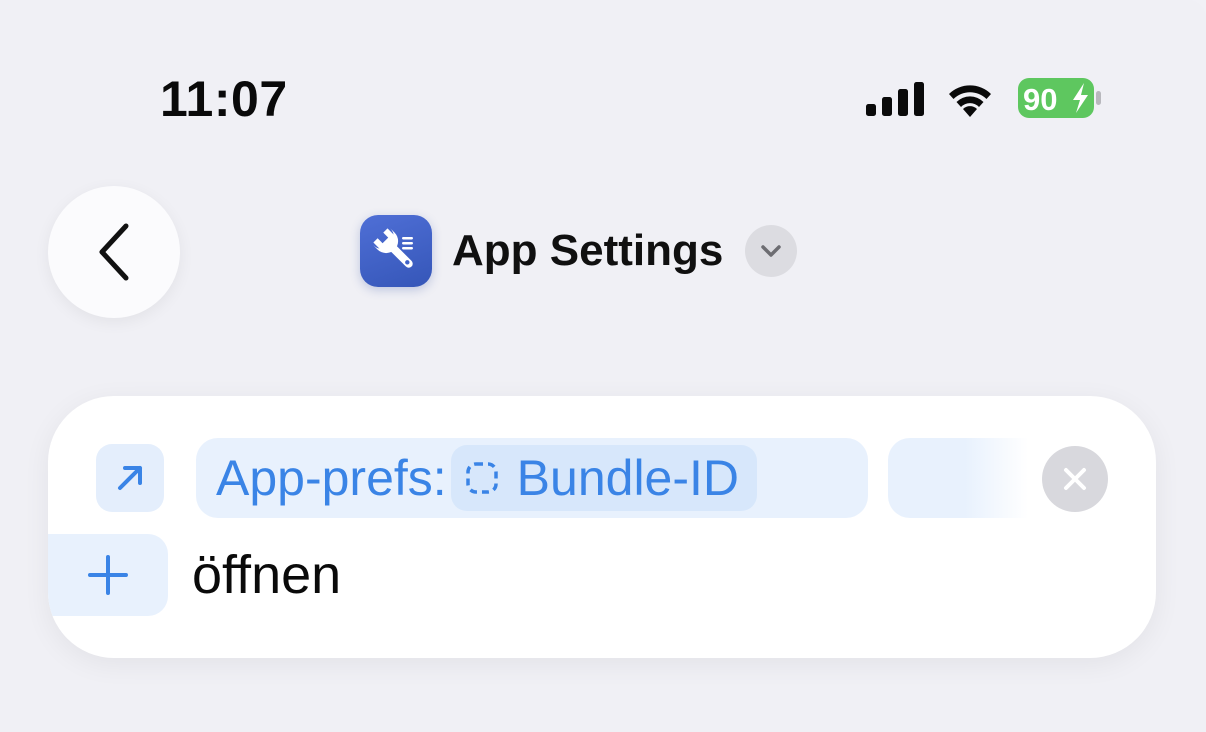 Image resolution: width=1206 pixels, height=732 pixels. What do you see at coordinates (895, 99) in the screenshot?
I see `cellular-signal-icon` at bounding box center [895, 99].